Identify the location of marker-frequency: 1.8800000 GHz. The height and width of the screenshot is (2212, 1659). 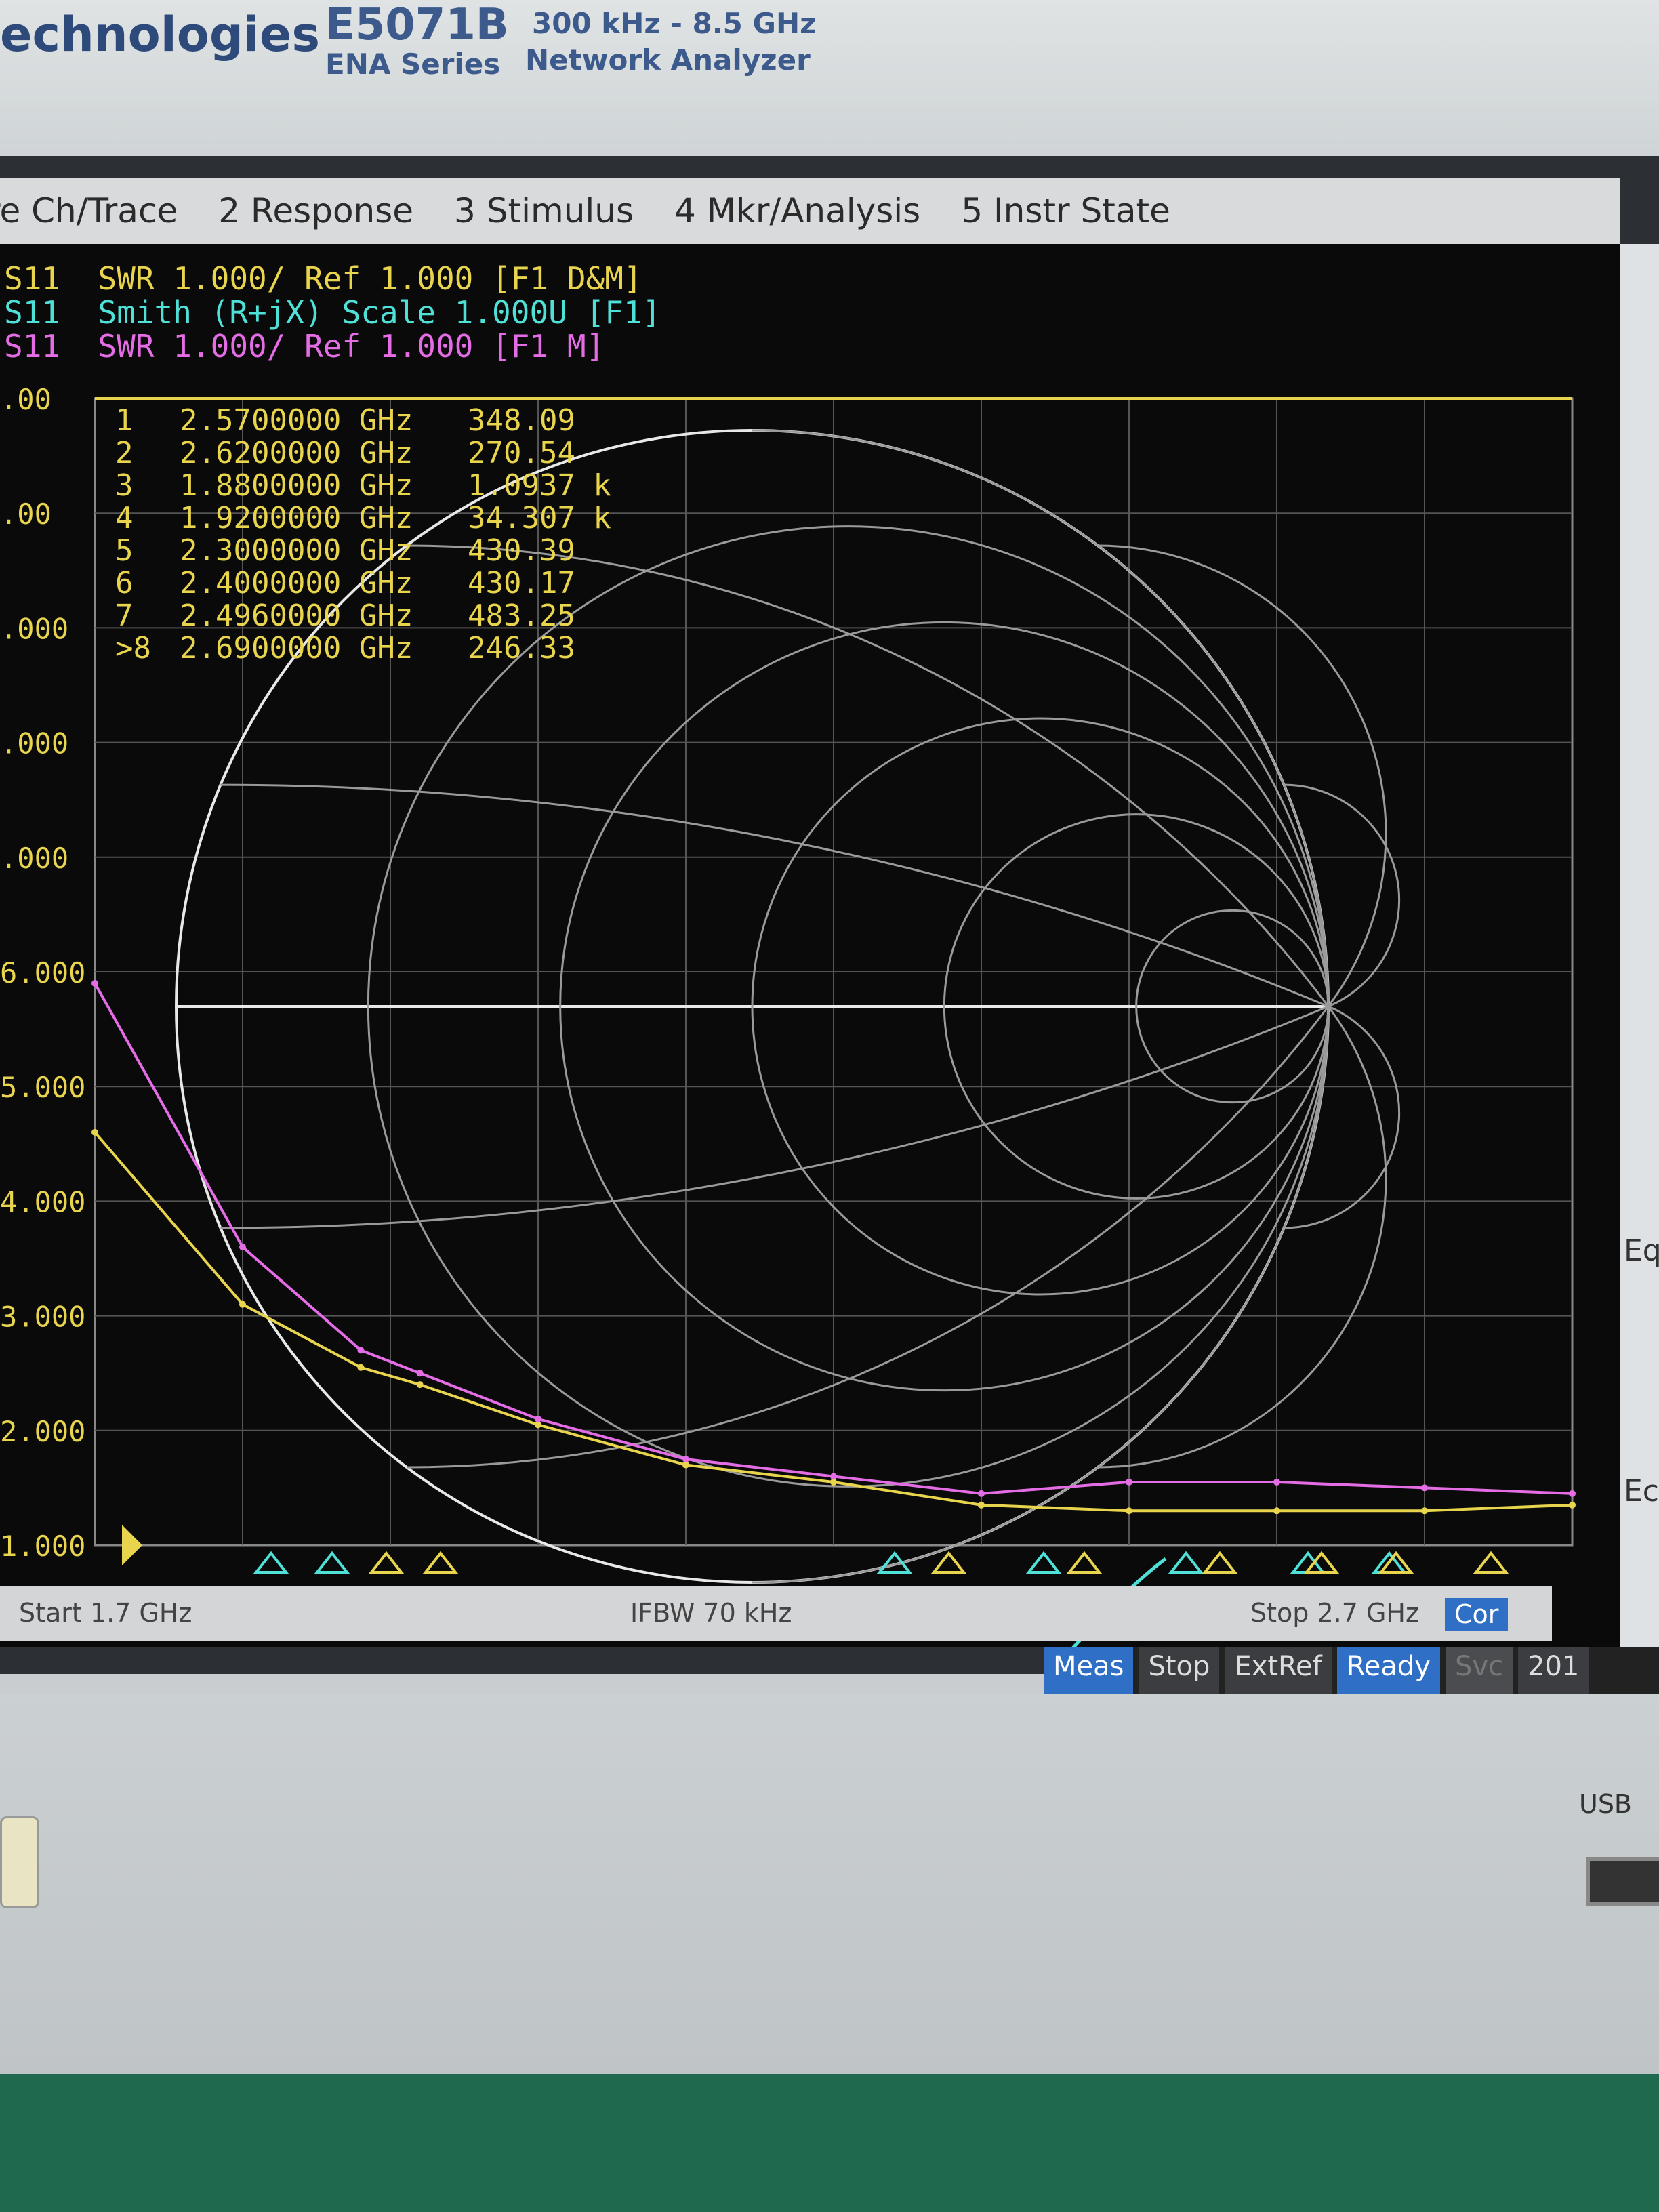
(296, 485).